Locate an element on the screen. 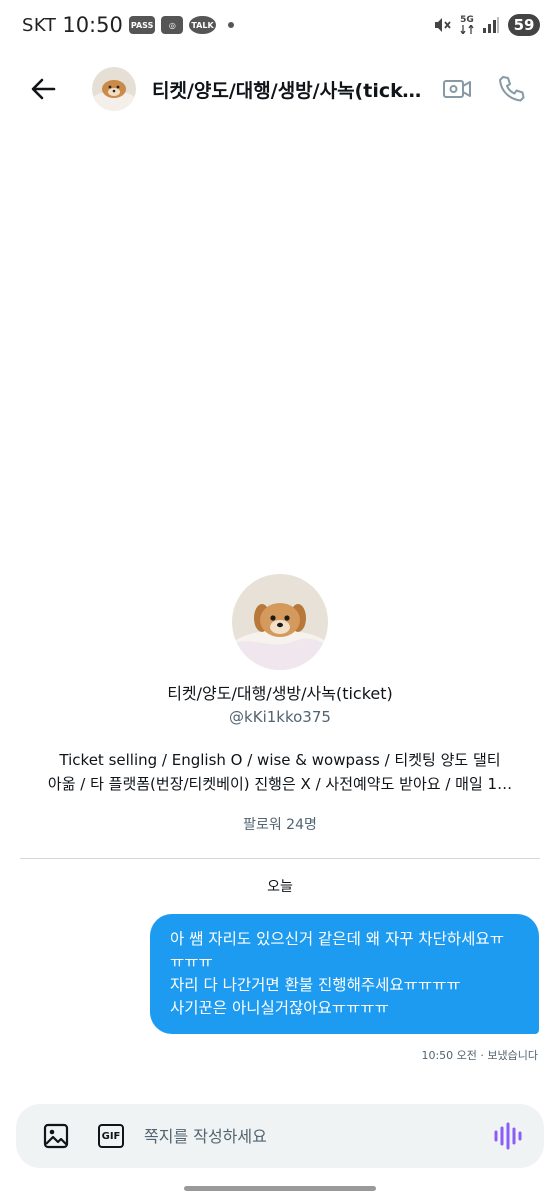 The width and height of the screenshot is (560, 1200). voice-call-button is located at coordinates (511, 89).